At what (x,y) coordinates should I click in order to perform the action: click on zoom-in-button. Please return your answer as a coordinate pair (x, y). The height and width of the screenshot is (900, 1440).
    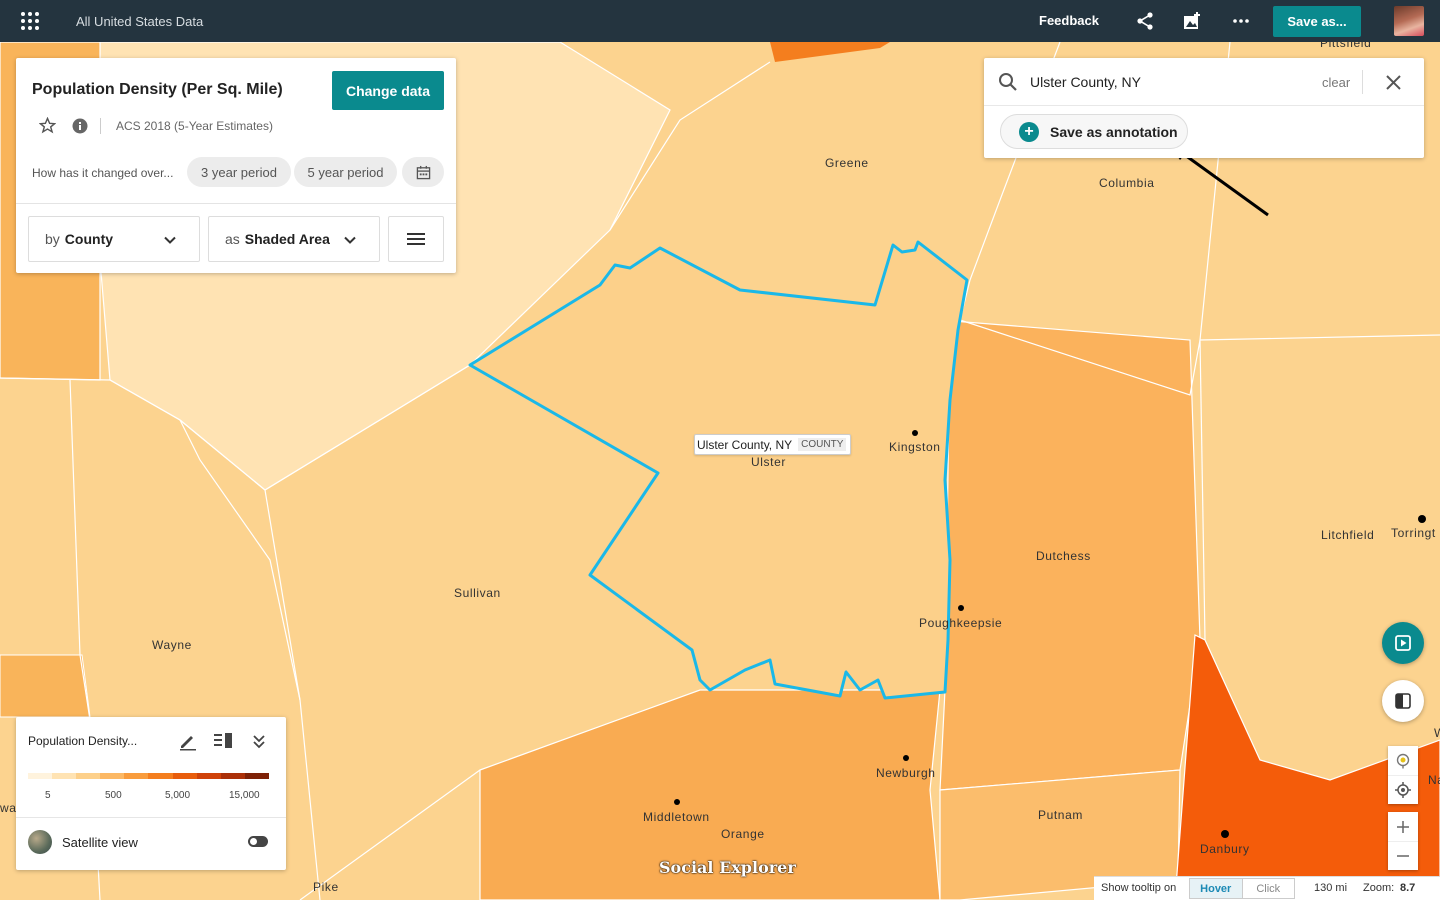
    Looking at the image, I should click on (1403, 826).